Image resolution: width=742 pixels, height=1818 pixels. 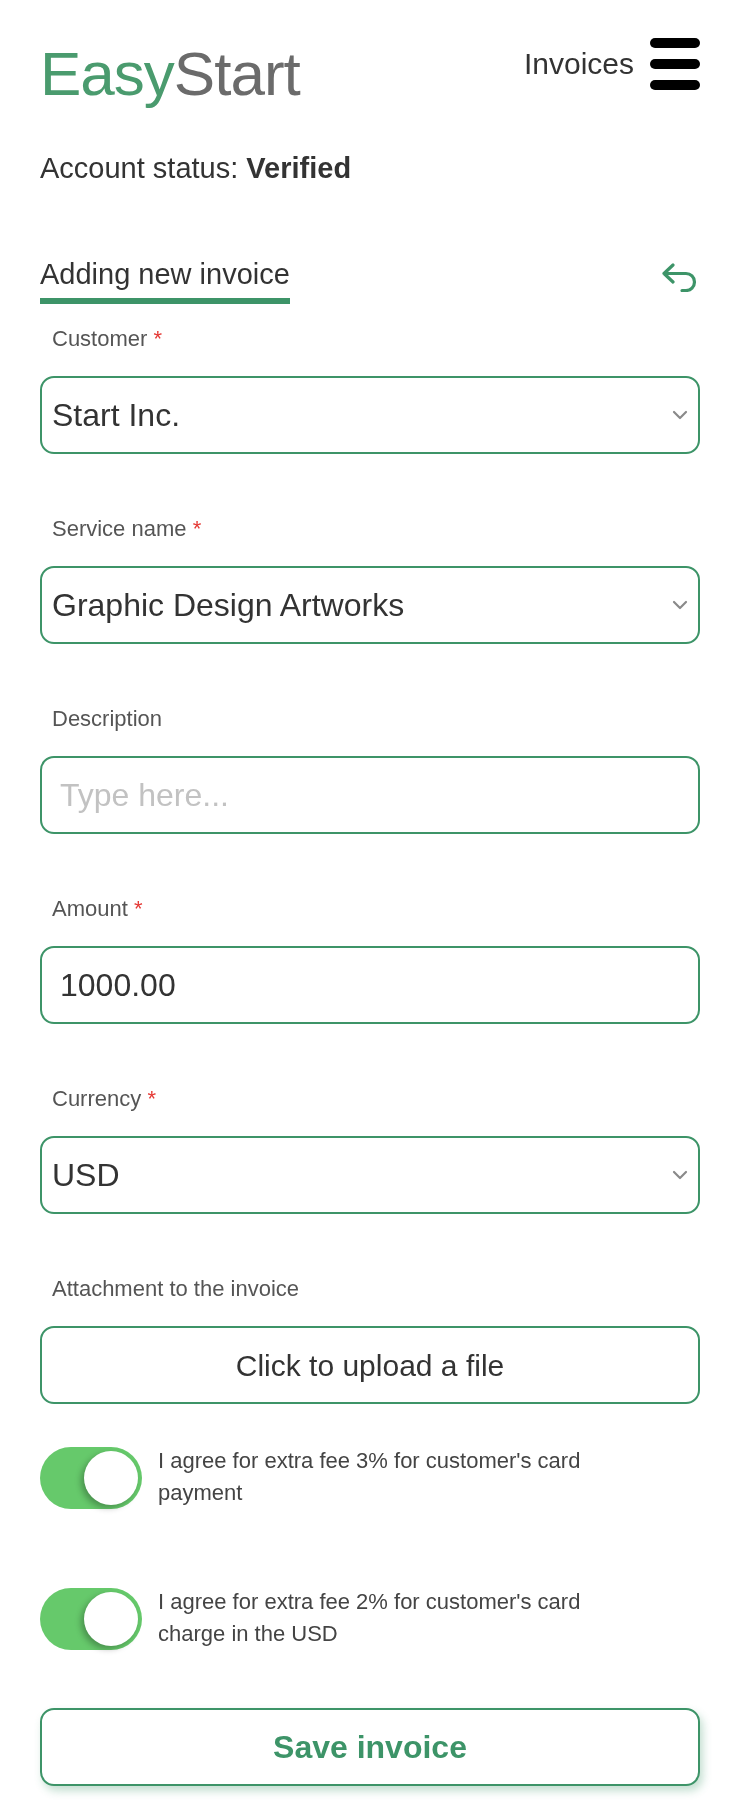 I want to click on toggle-label: I agree for extra fee 2% for customer's card charge in the USD, so click(x=370, y=1618).